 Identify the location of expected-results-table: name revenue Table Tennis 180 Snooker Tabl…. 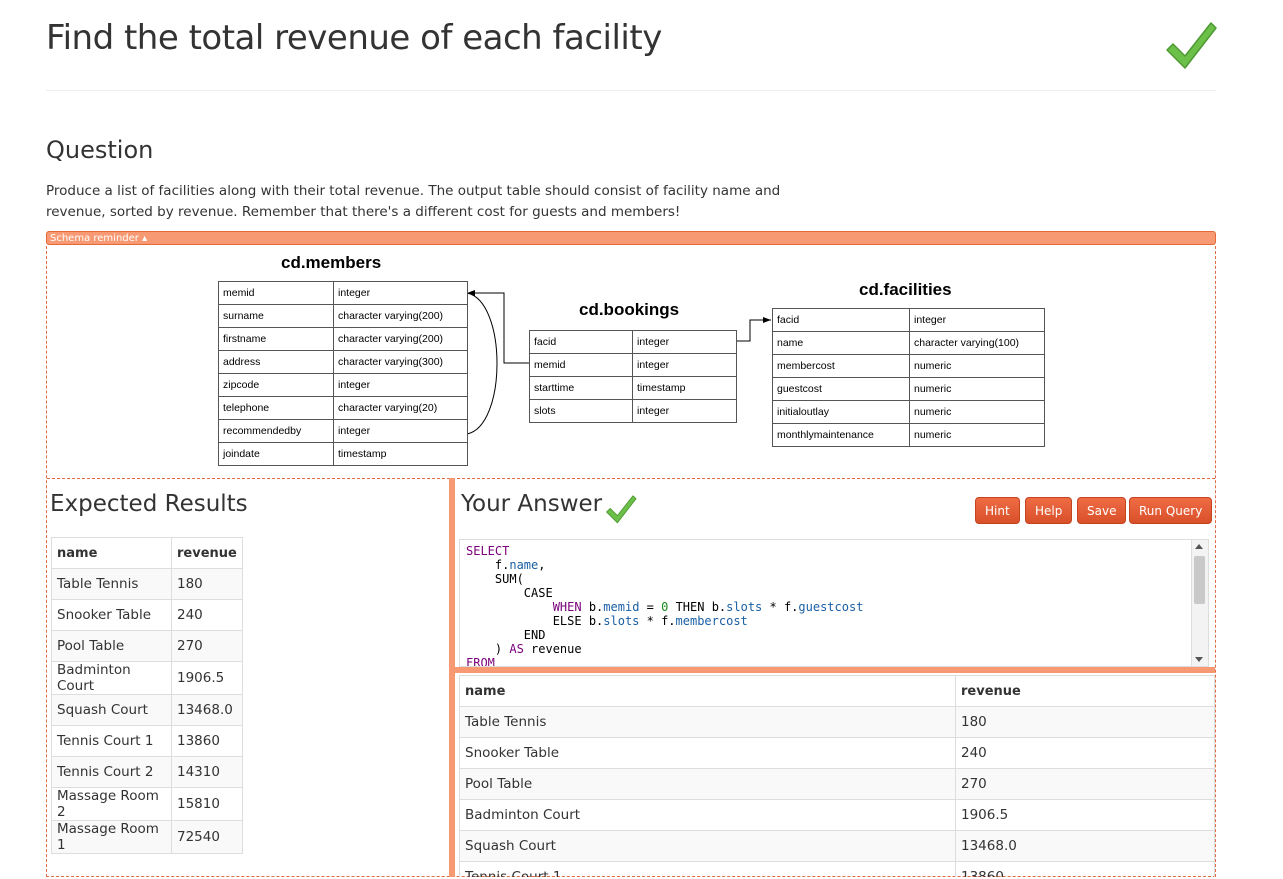
(147, 695).